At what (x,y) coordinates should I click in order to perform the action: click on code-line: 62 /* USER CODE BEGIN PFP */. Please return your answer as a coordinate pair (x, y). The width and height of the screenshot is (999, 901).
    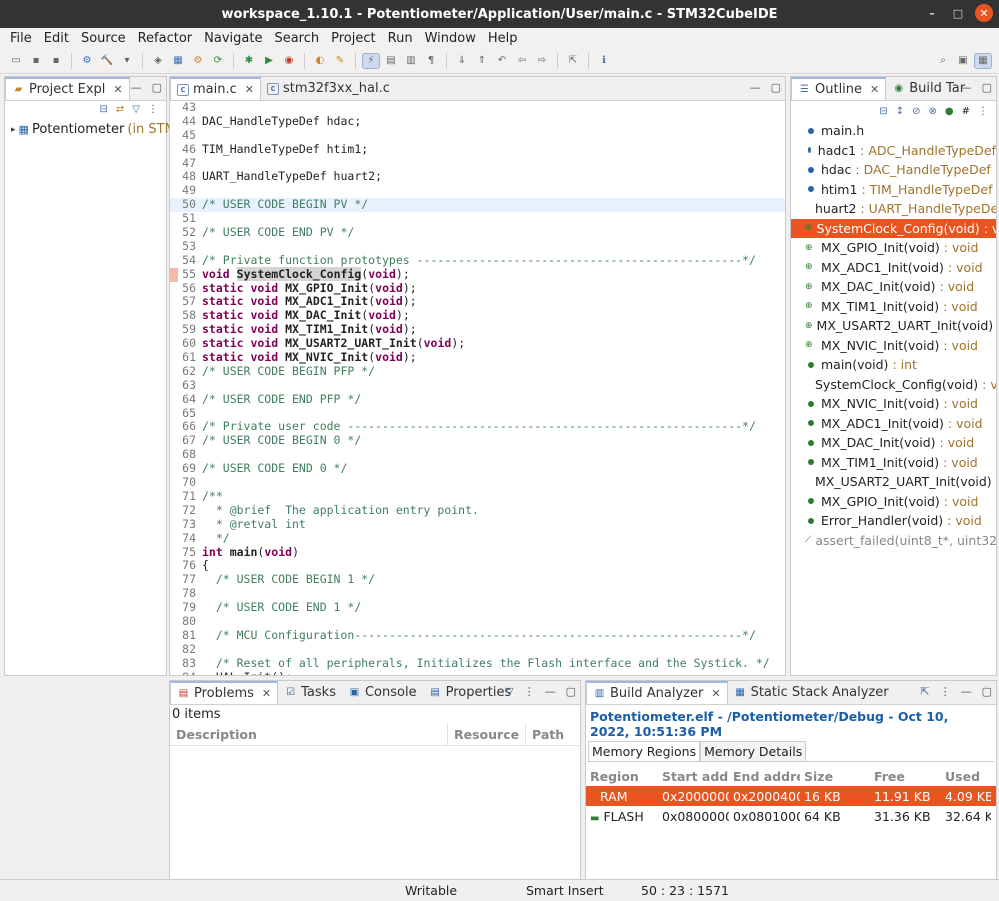
    Looking at the image, I should click on (477, 371).